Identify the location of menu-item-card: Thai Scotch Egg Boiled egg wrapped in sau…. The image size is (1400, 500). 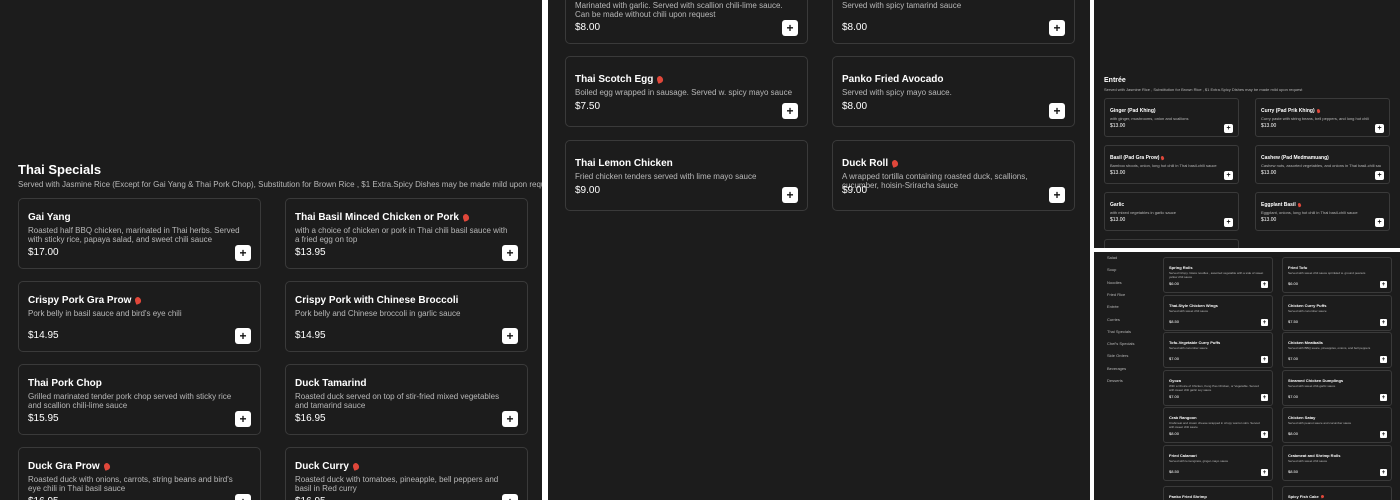
(686, 91).